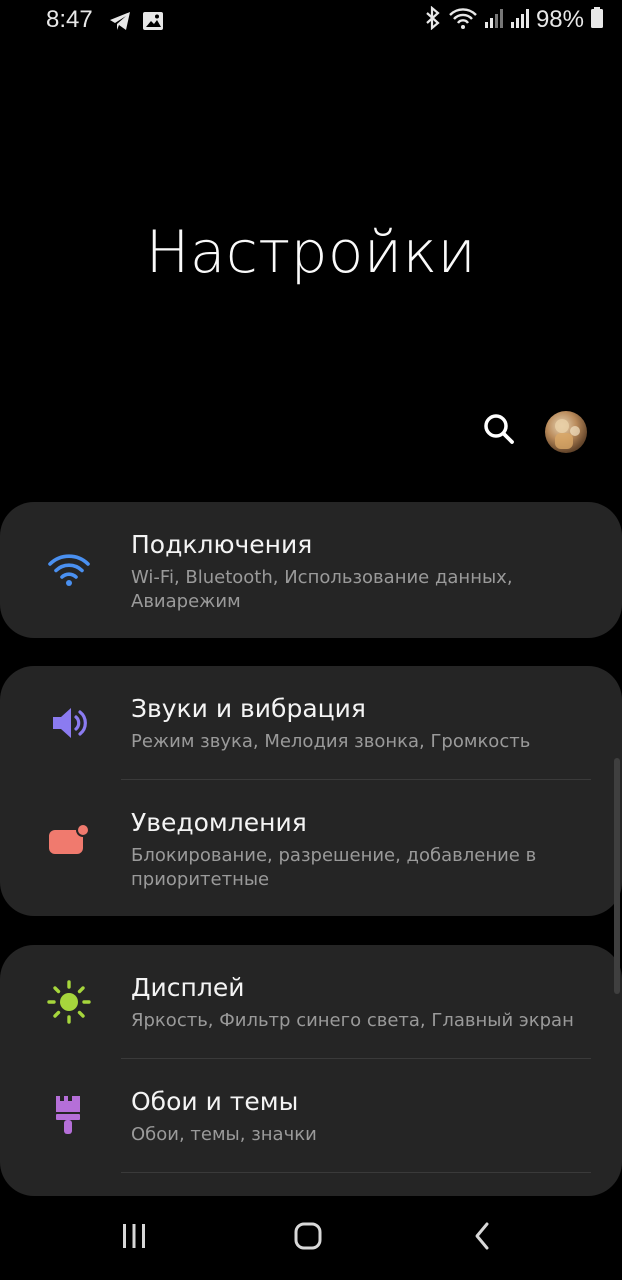 Image resolution: width=622 pixels, height=1280 pixels. Describe the element at coordinates (248, 708) in the screenshot. I see `settings-item-title: Звуки и вибрация` at that location.